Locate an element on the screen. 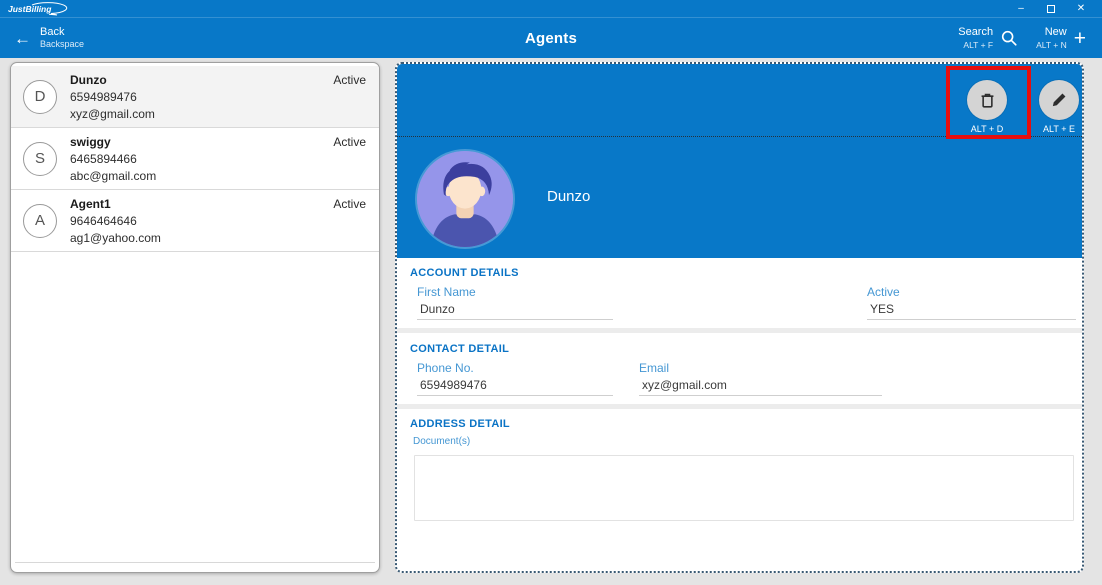 Image resolution: width=1102 pixels, height=585 pixels. email-field: Email xyz@gmail.com is located at coordinates (760, 378).